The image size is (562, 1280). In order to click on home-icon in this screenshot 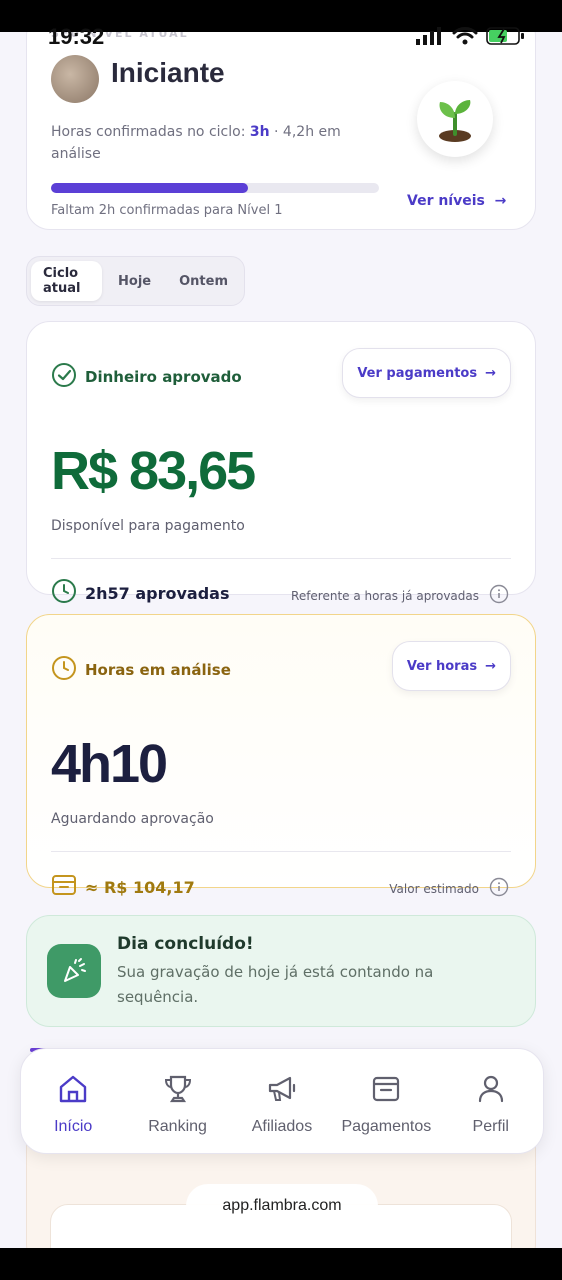, I will do `click(73, 1091)`.